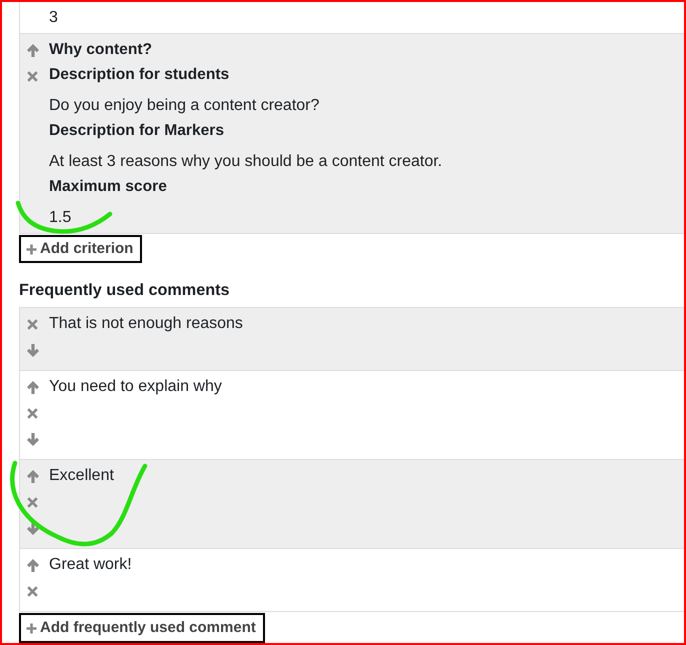 This screenshot has width=686, height=645. I want to click on comment-text: That is not enough reasons, so click(146, 324).